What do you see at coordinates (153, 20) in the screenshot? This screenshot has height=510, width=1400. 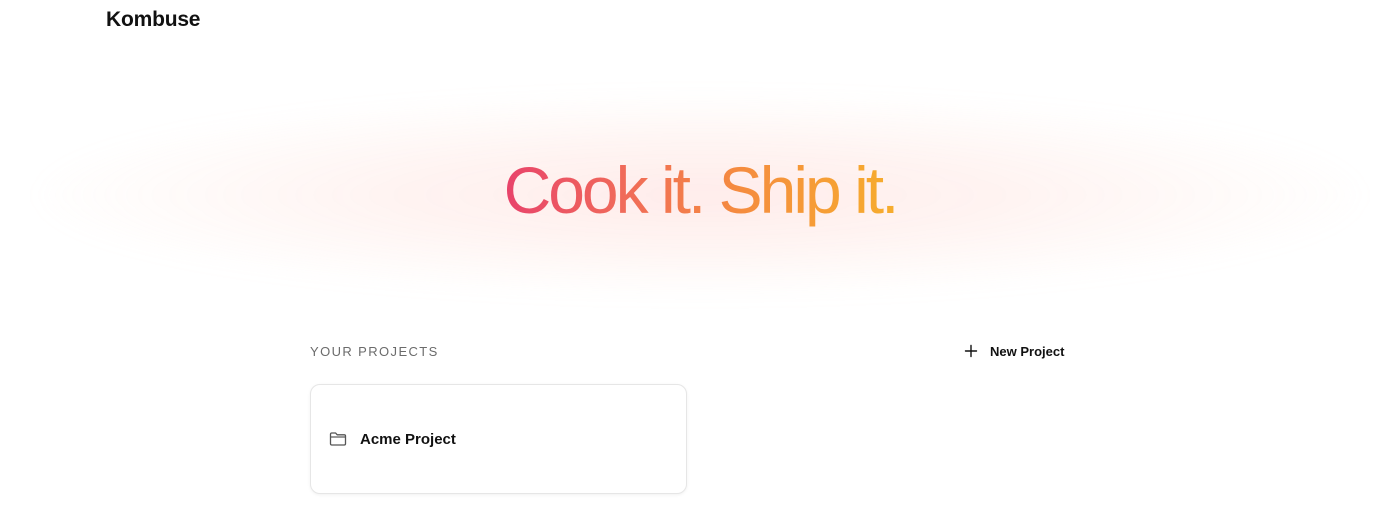 I see `brand-logo: Kombuse` at bounding box center [153, 20].